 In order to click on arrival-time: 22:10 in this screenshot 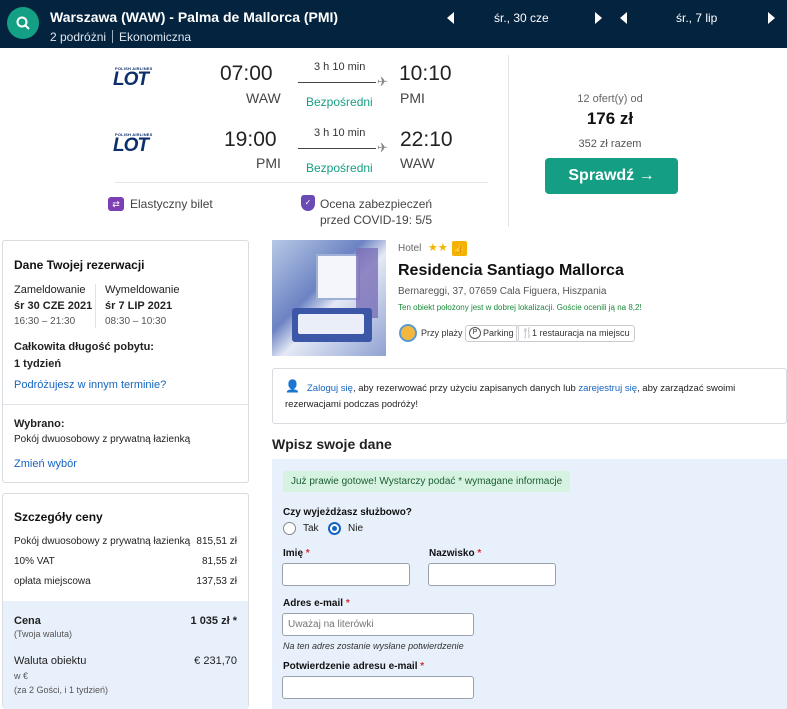, I will do `click(426, 139)`.